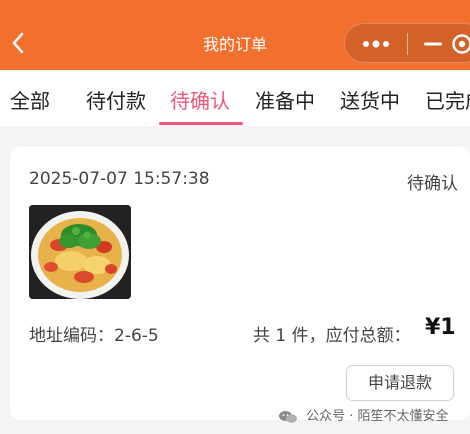 The height and width of the screenshot is (434, 470). What do you see at coordinates (433, 44) in the screenshot?
I see `minimize-icon` at bounding box center [433, 44].